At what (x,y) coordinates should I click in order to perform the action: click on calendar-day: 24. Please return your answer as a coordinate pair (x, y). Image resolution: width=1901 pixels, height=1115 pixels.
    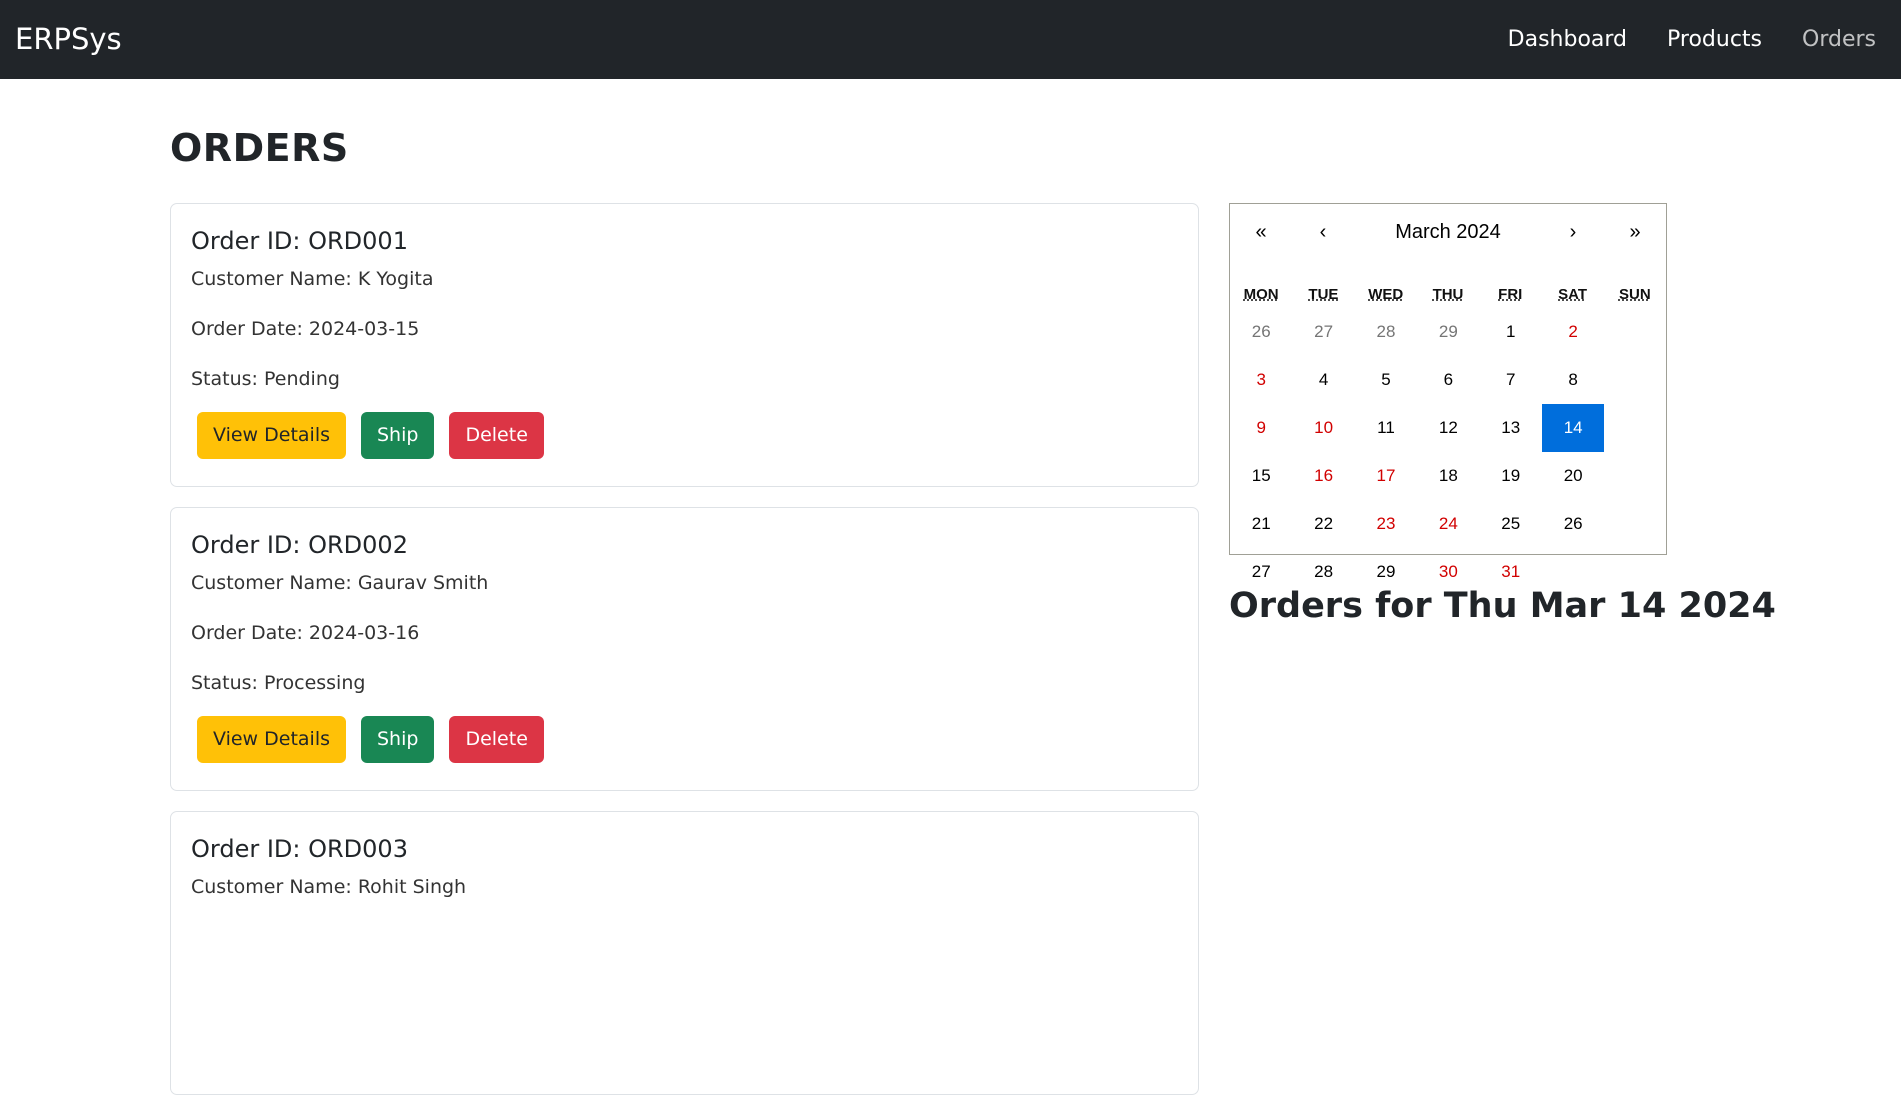
    Looking at the image, I should click on (1448, 524).